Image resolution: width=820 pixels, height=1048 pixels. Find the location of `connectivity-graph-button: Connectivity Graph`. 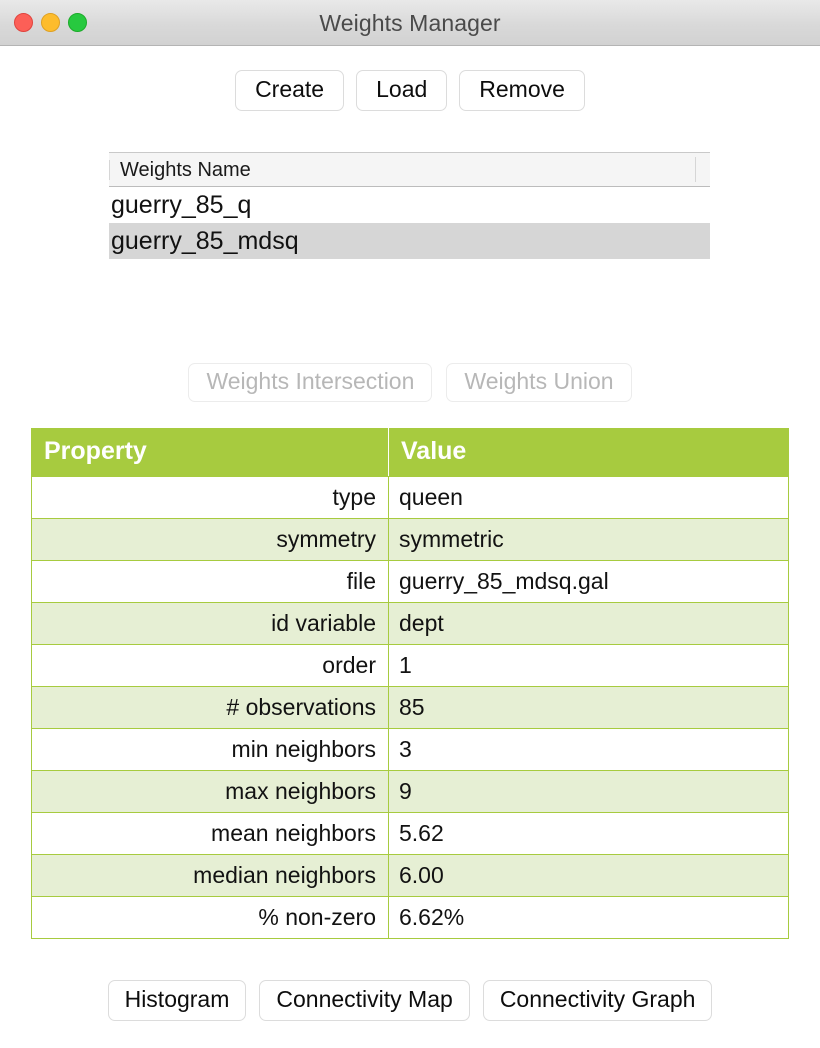

connectivity-graph-button: Connectivity Graph is located at coordinates (597, 1000).